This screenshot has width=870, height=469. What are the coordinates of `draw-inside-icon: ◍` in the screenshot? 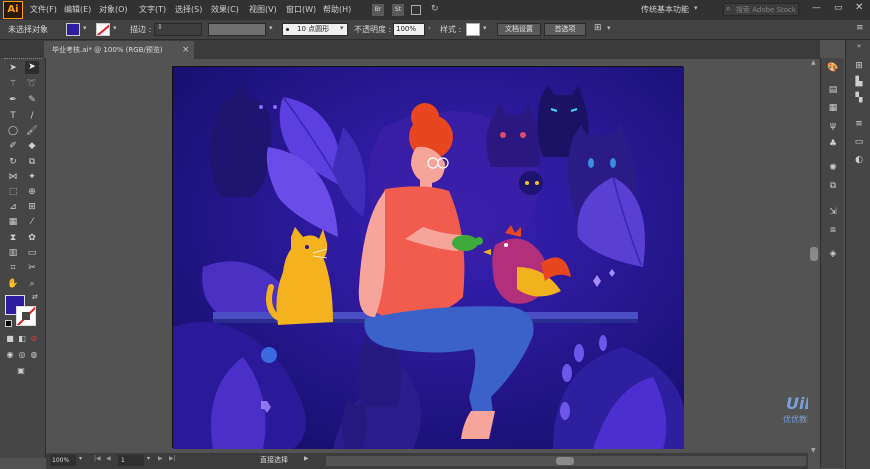 It's located at (34, 354).